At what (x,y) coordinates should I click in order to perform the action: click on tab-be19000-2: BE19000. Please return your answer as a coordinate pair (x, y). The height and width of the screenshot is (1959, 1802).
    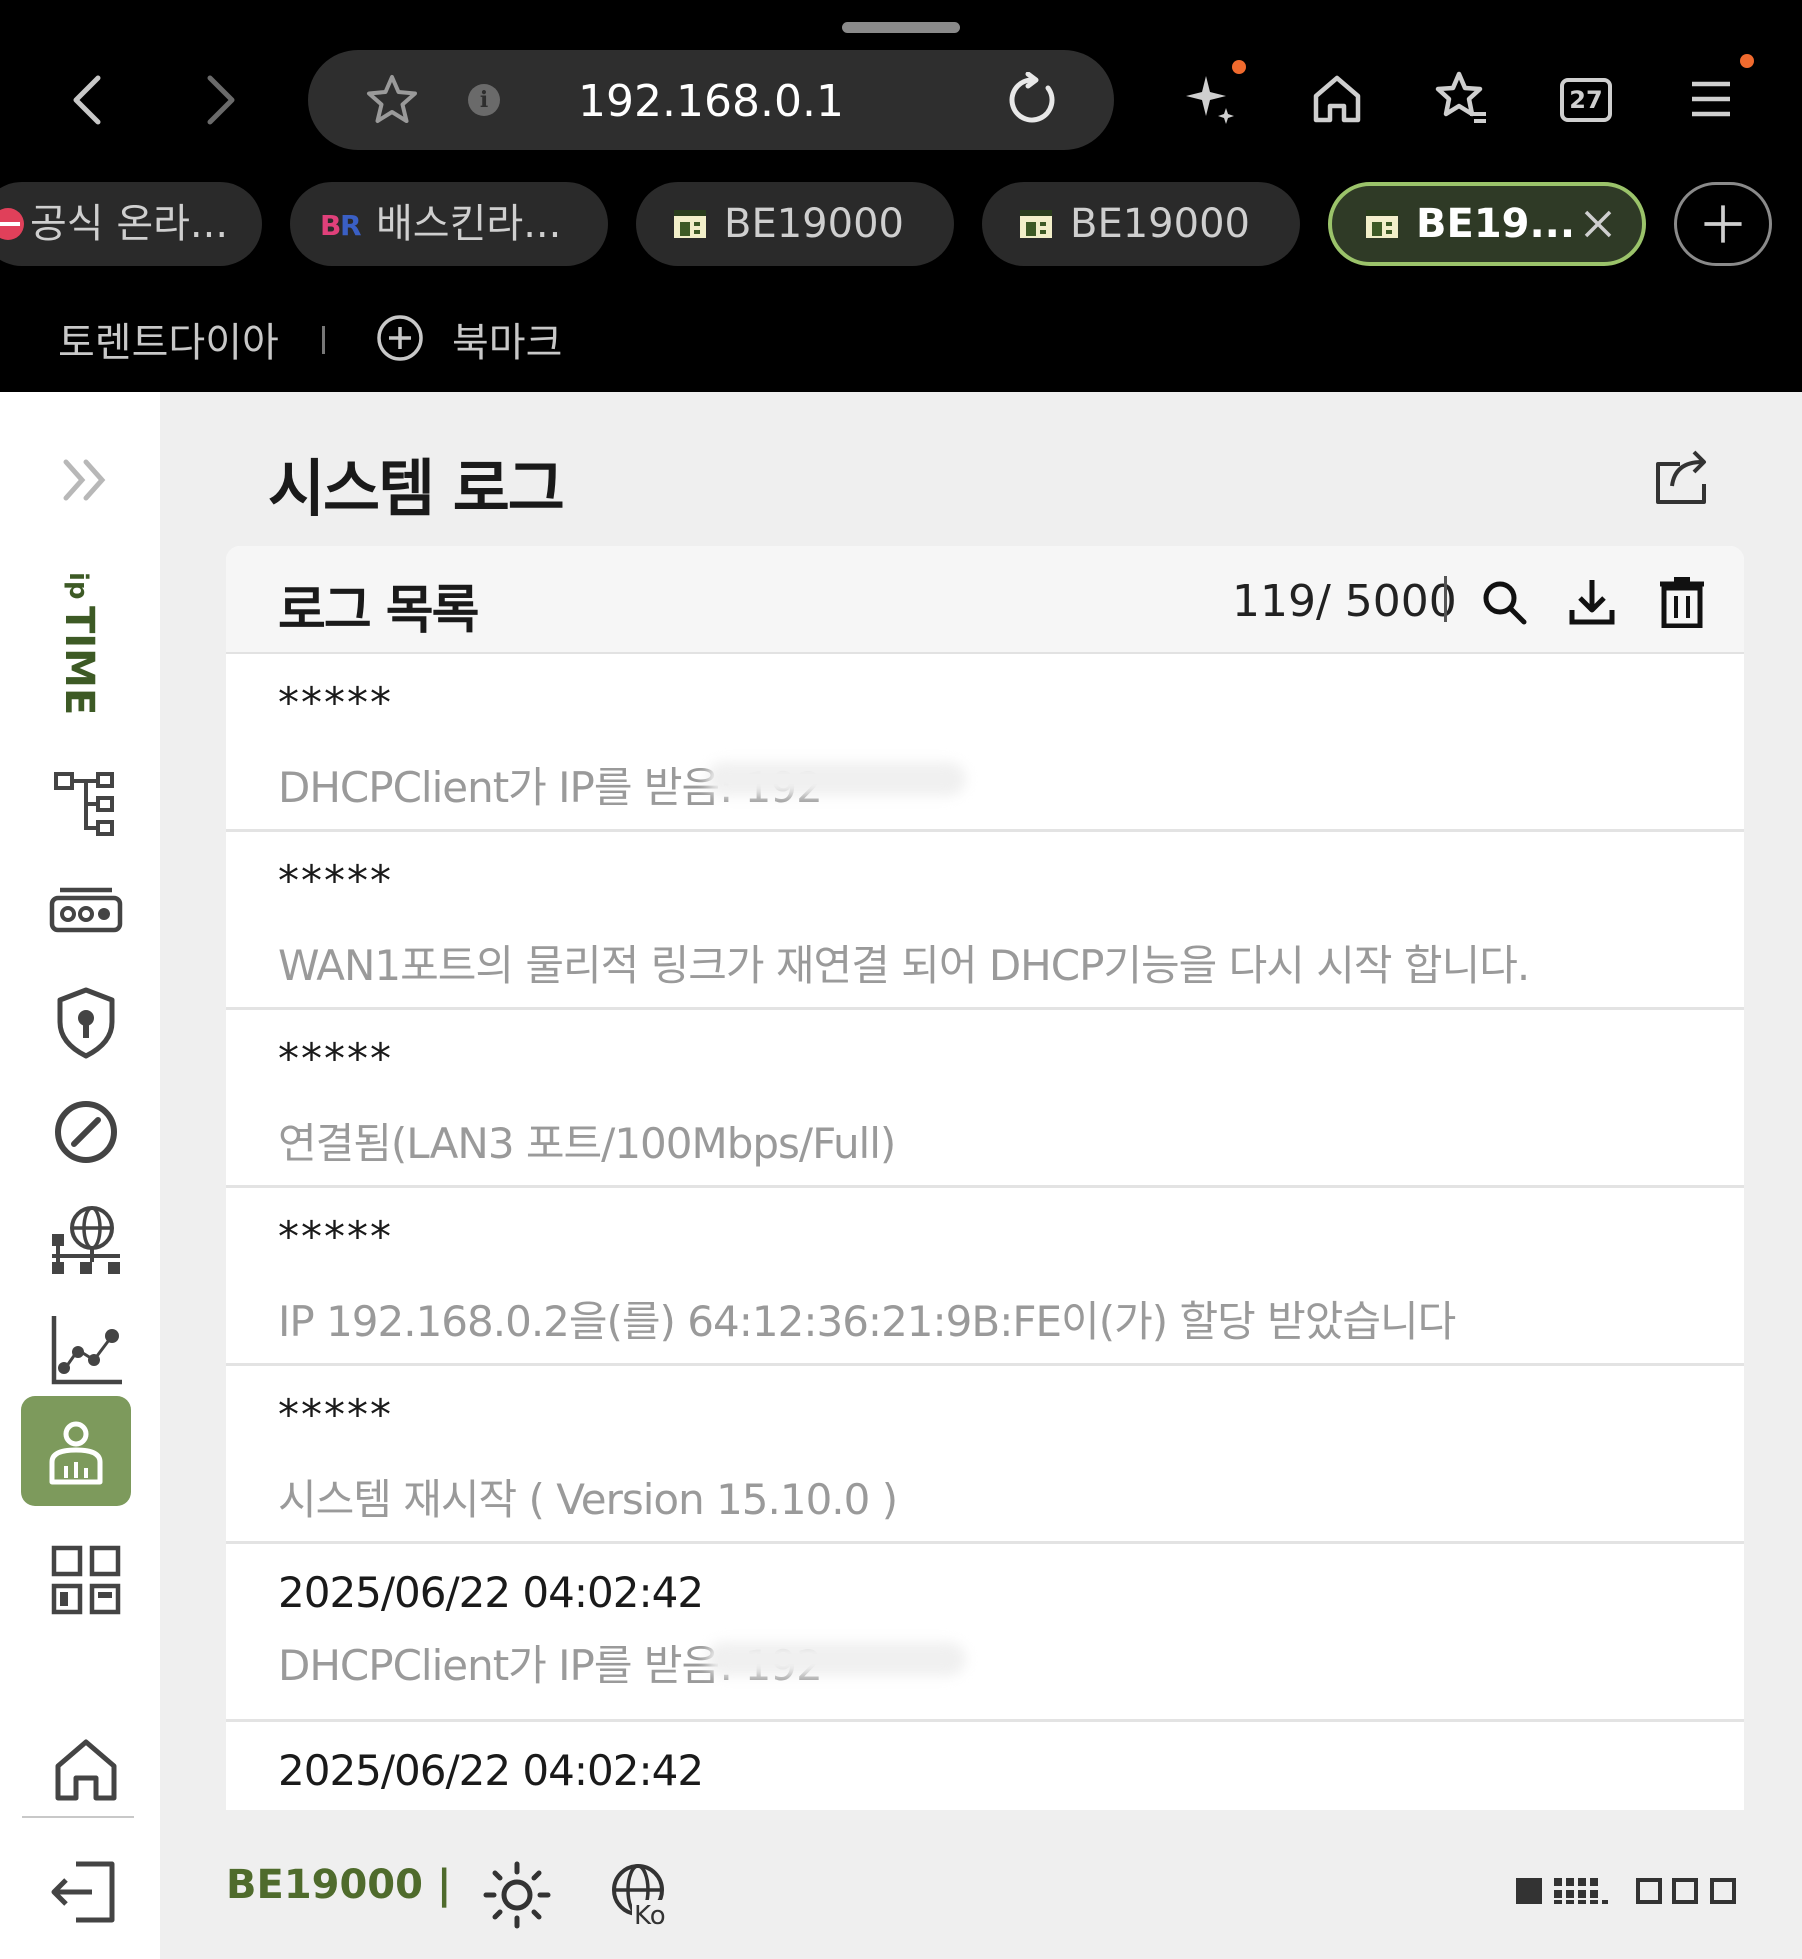
    Looking at the image, I should click on (1141, 224).